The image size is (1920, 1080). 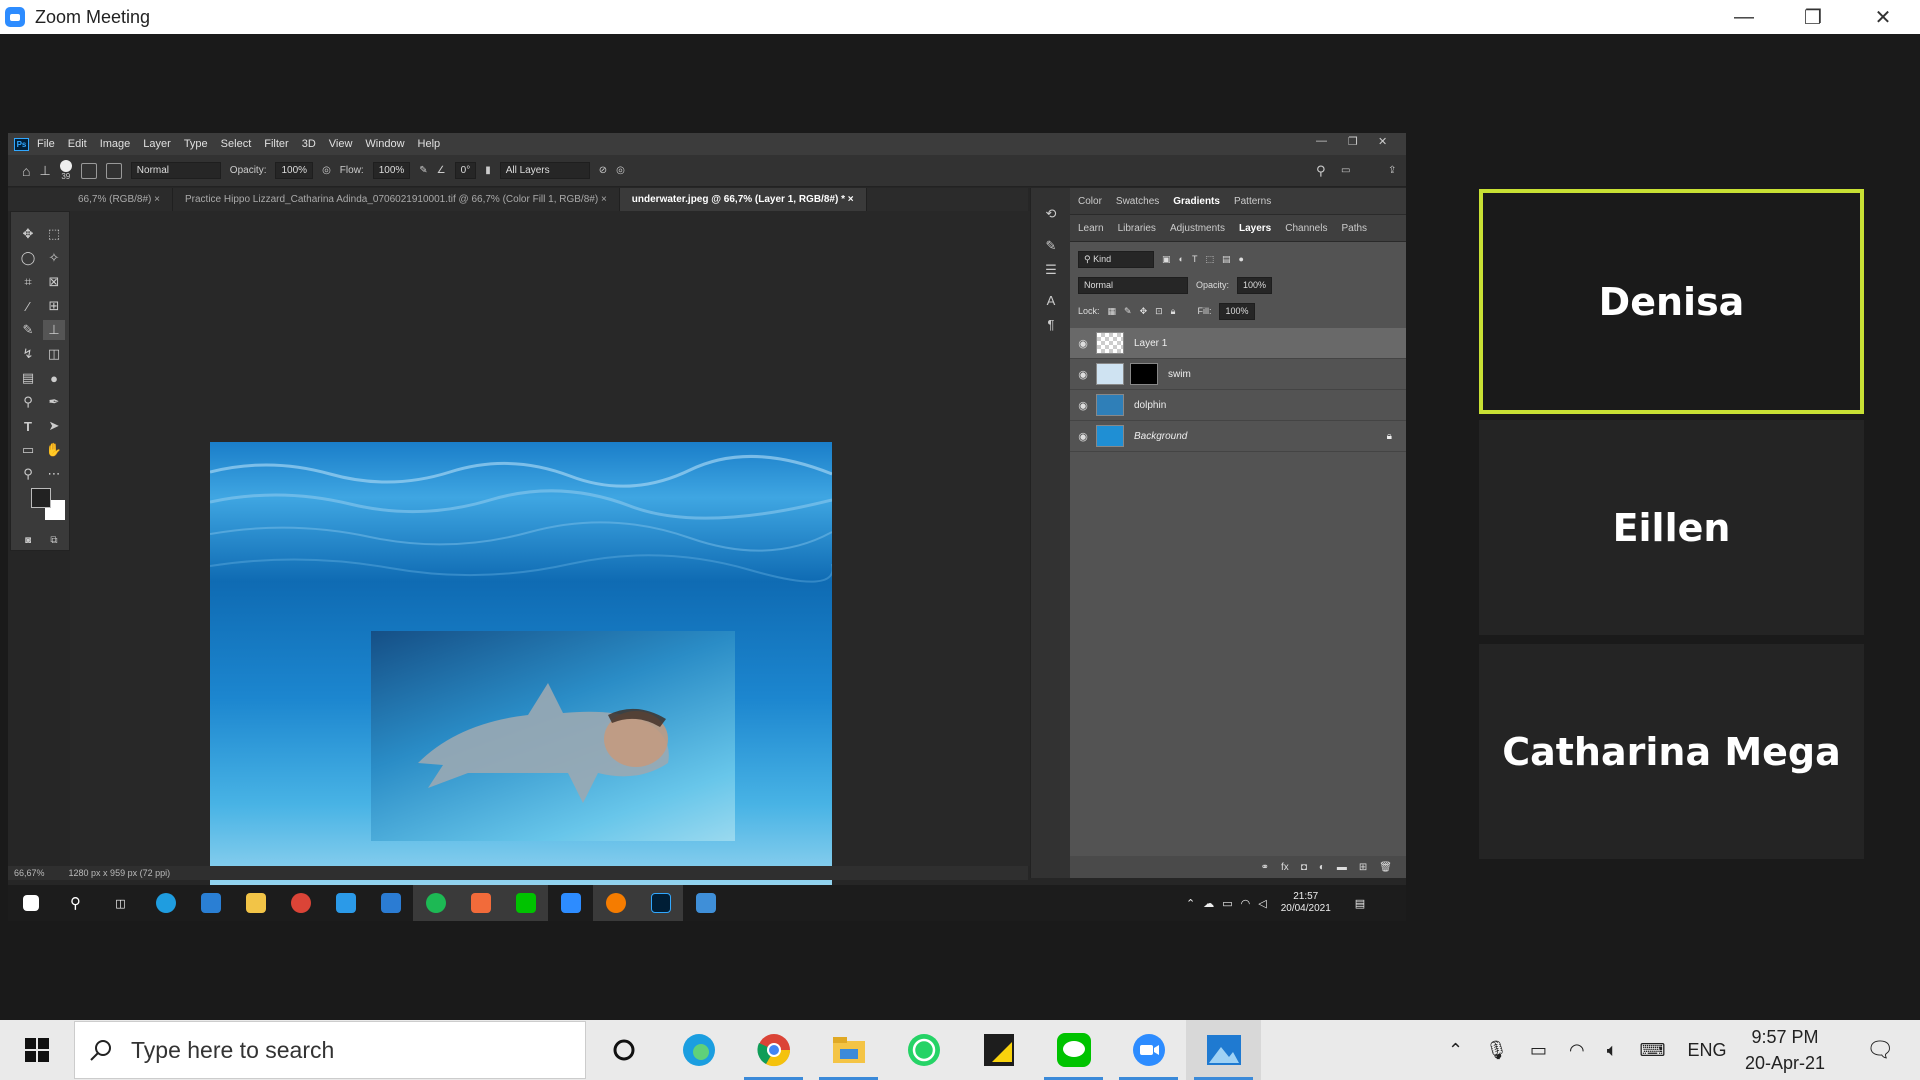 I want to click on new-group-icon: ▬, so click(x=1342, y=867).